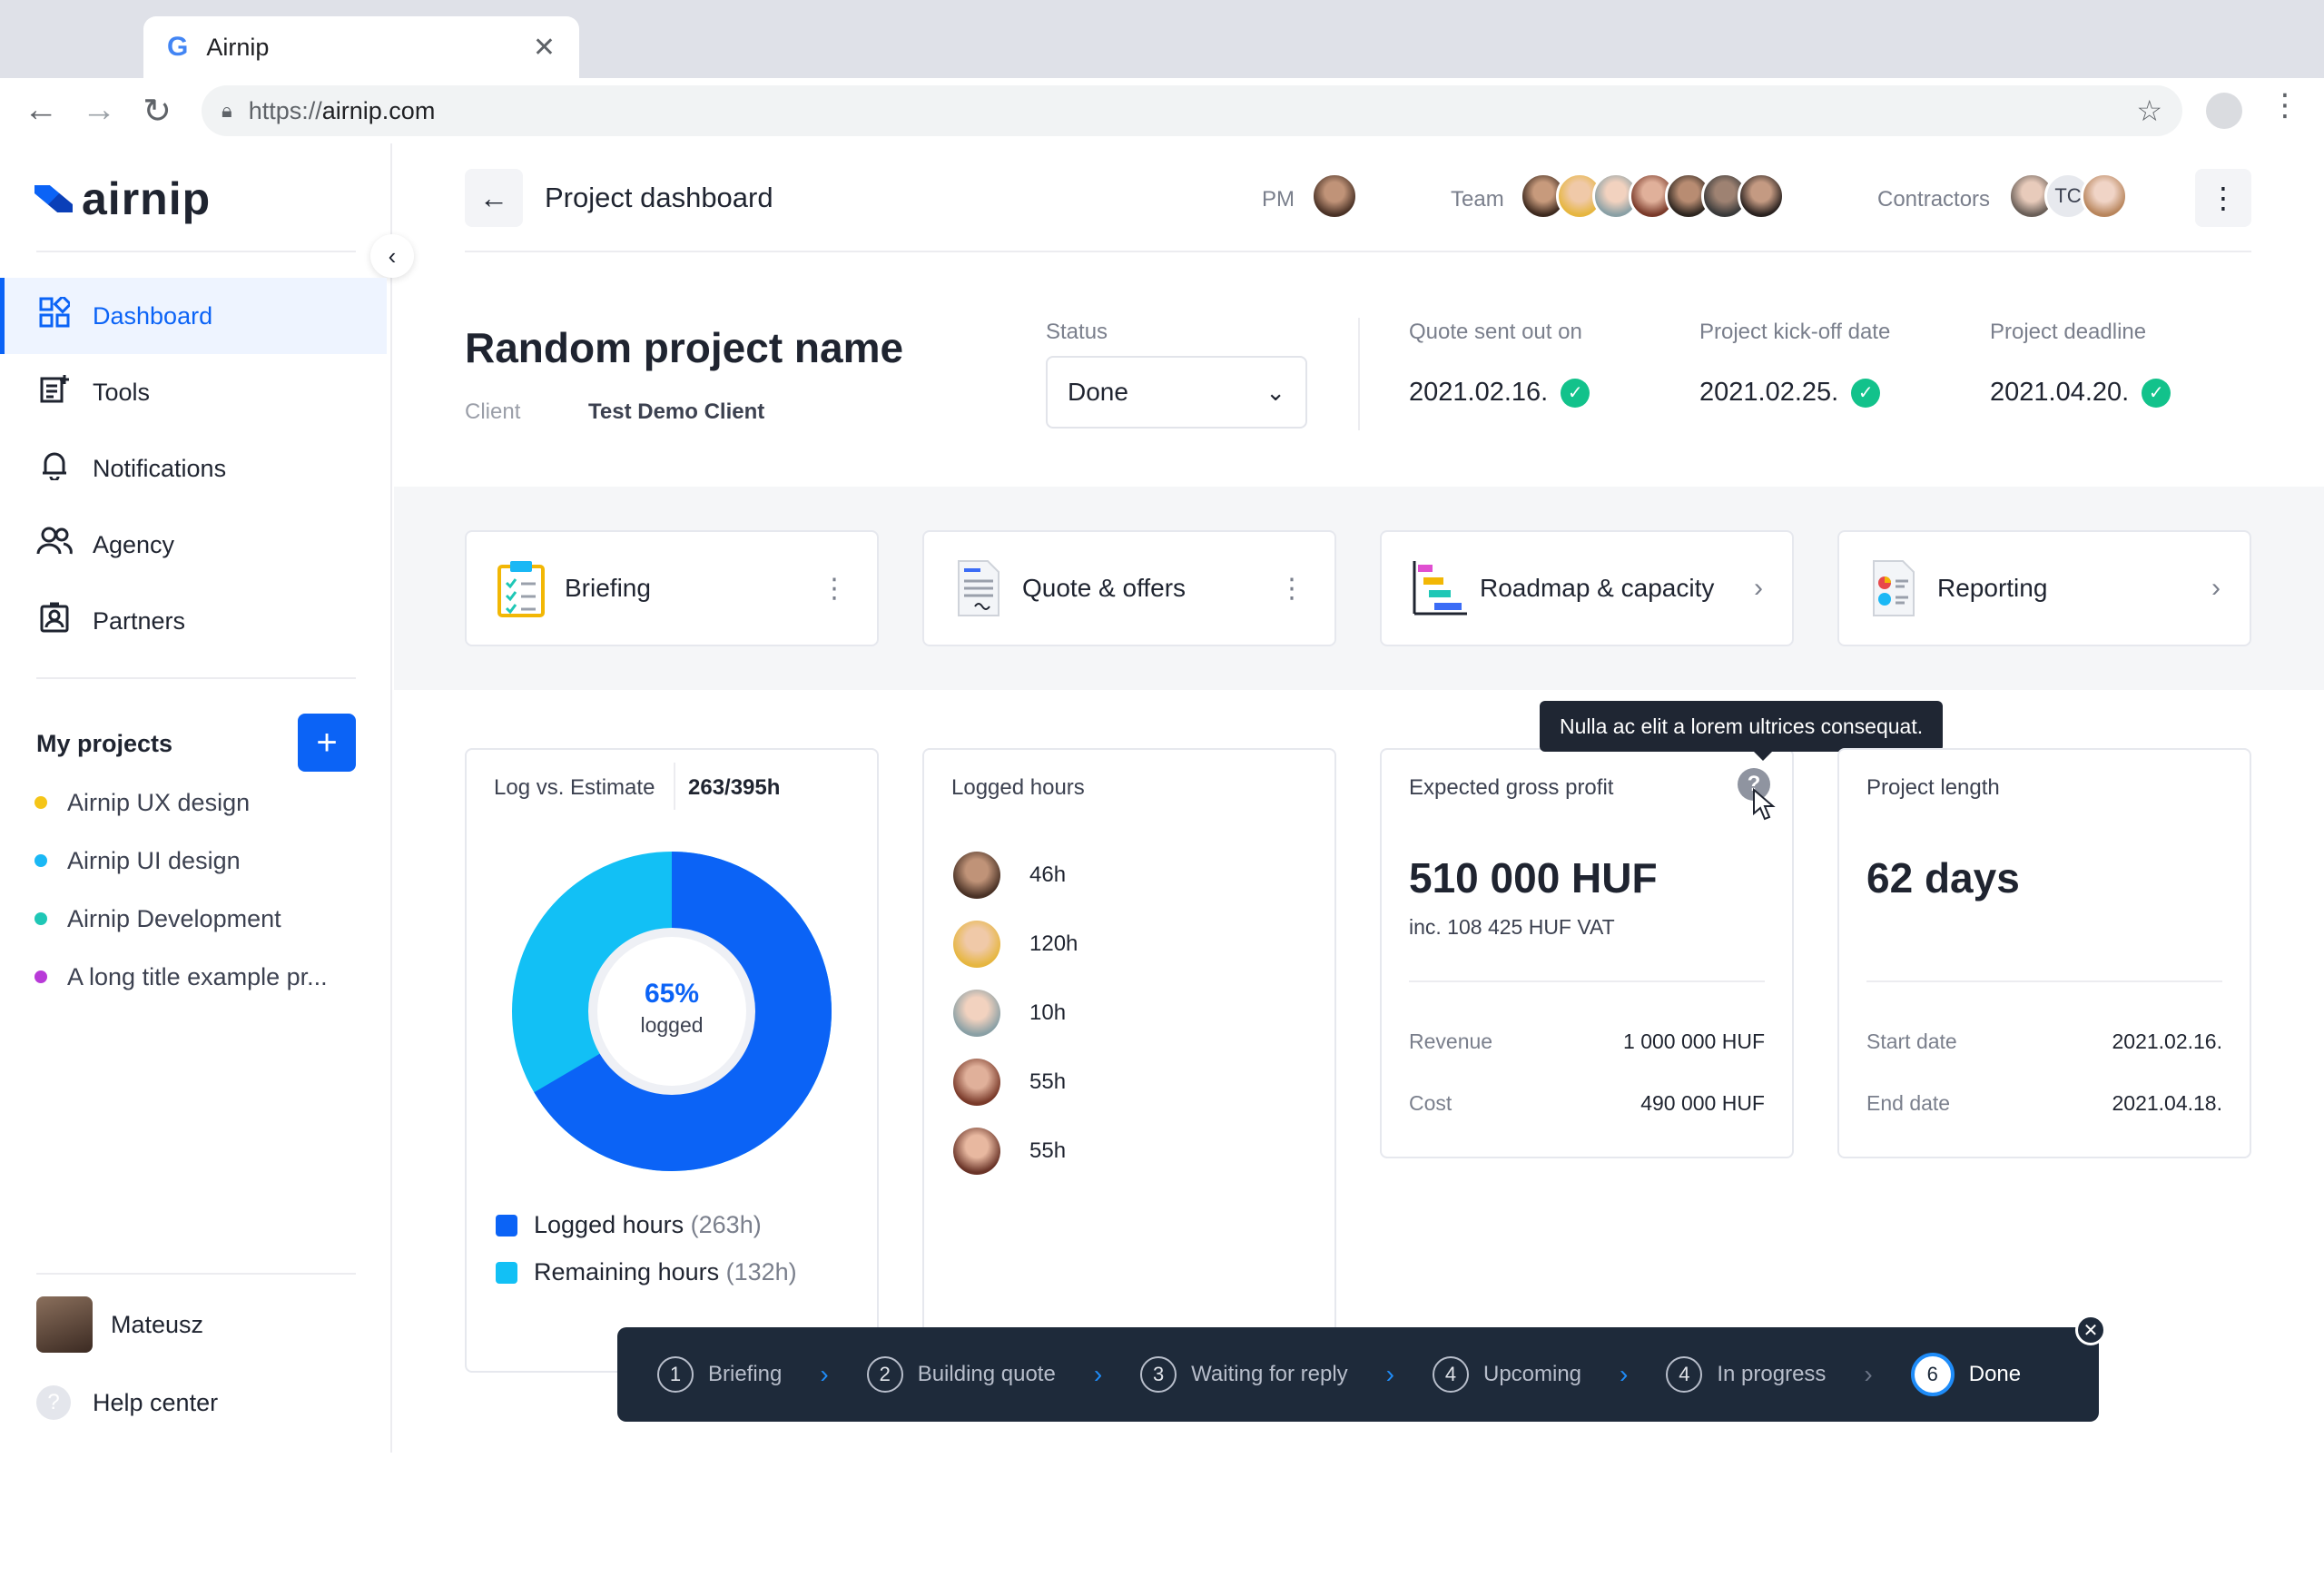  I want to click on step-number: 4, so click(1684, 1374).